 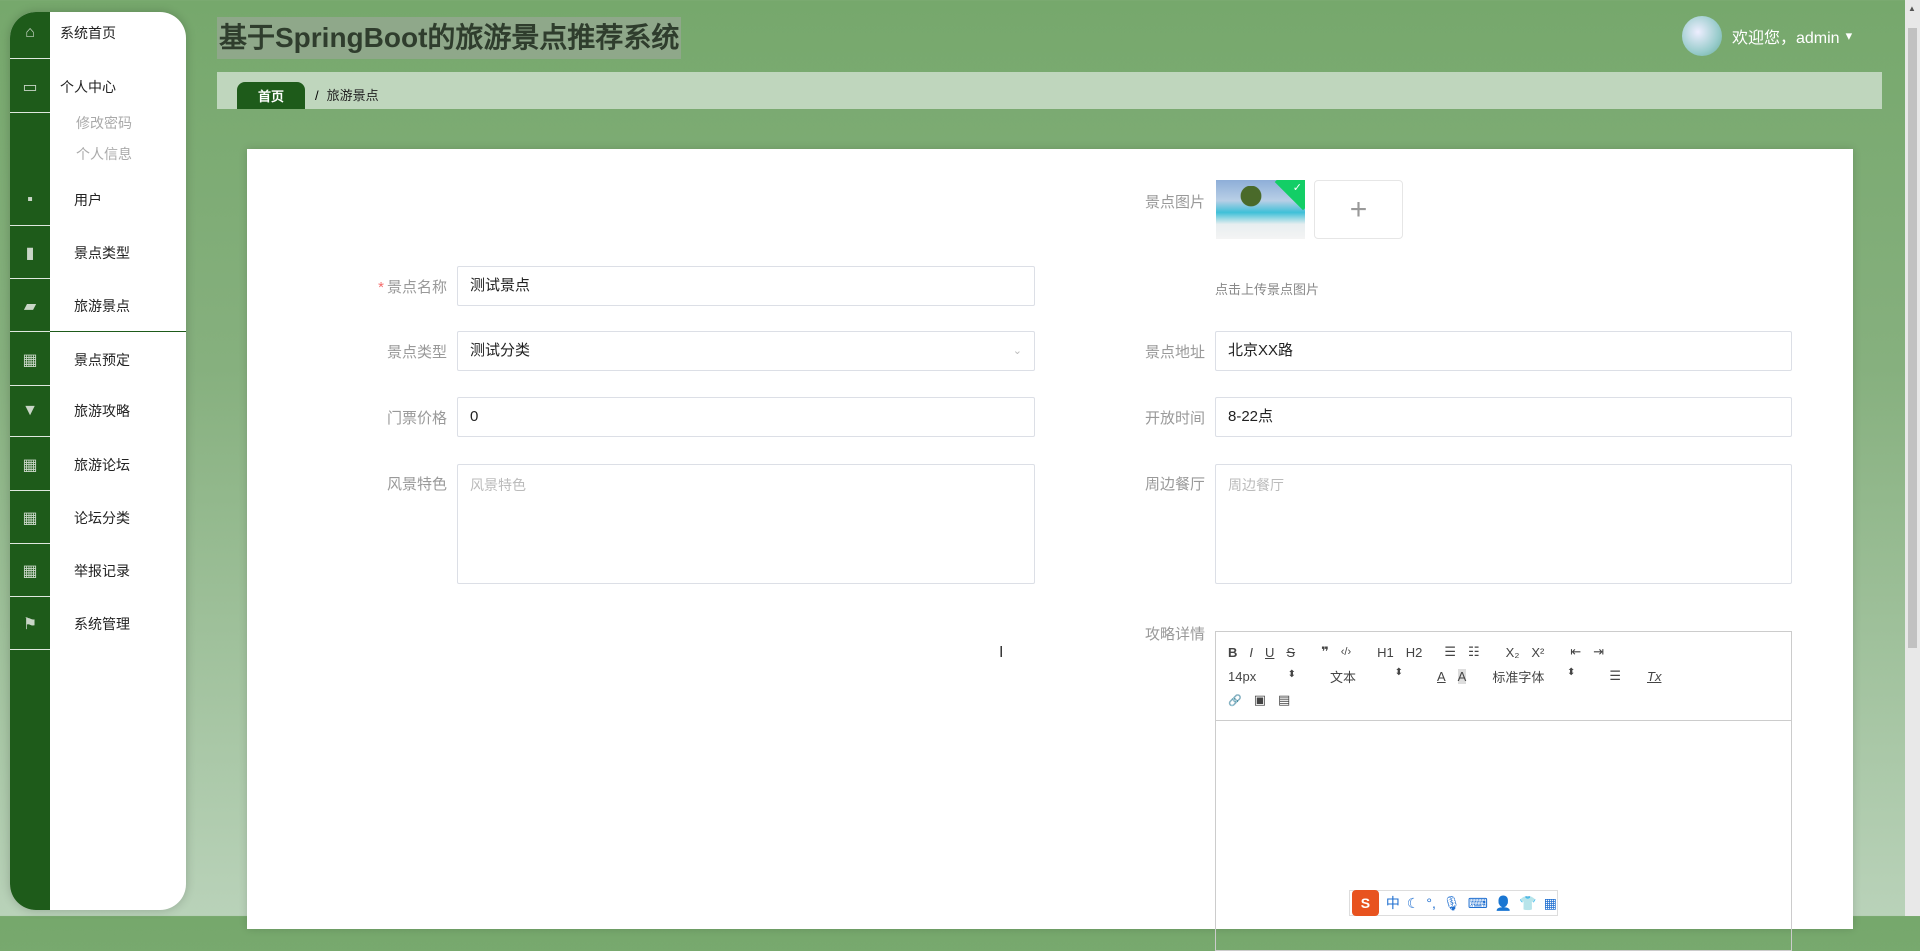 I want to click on type-label: 景点类型, so click(x=416, y=352).